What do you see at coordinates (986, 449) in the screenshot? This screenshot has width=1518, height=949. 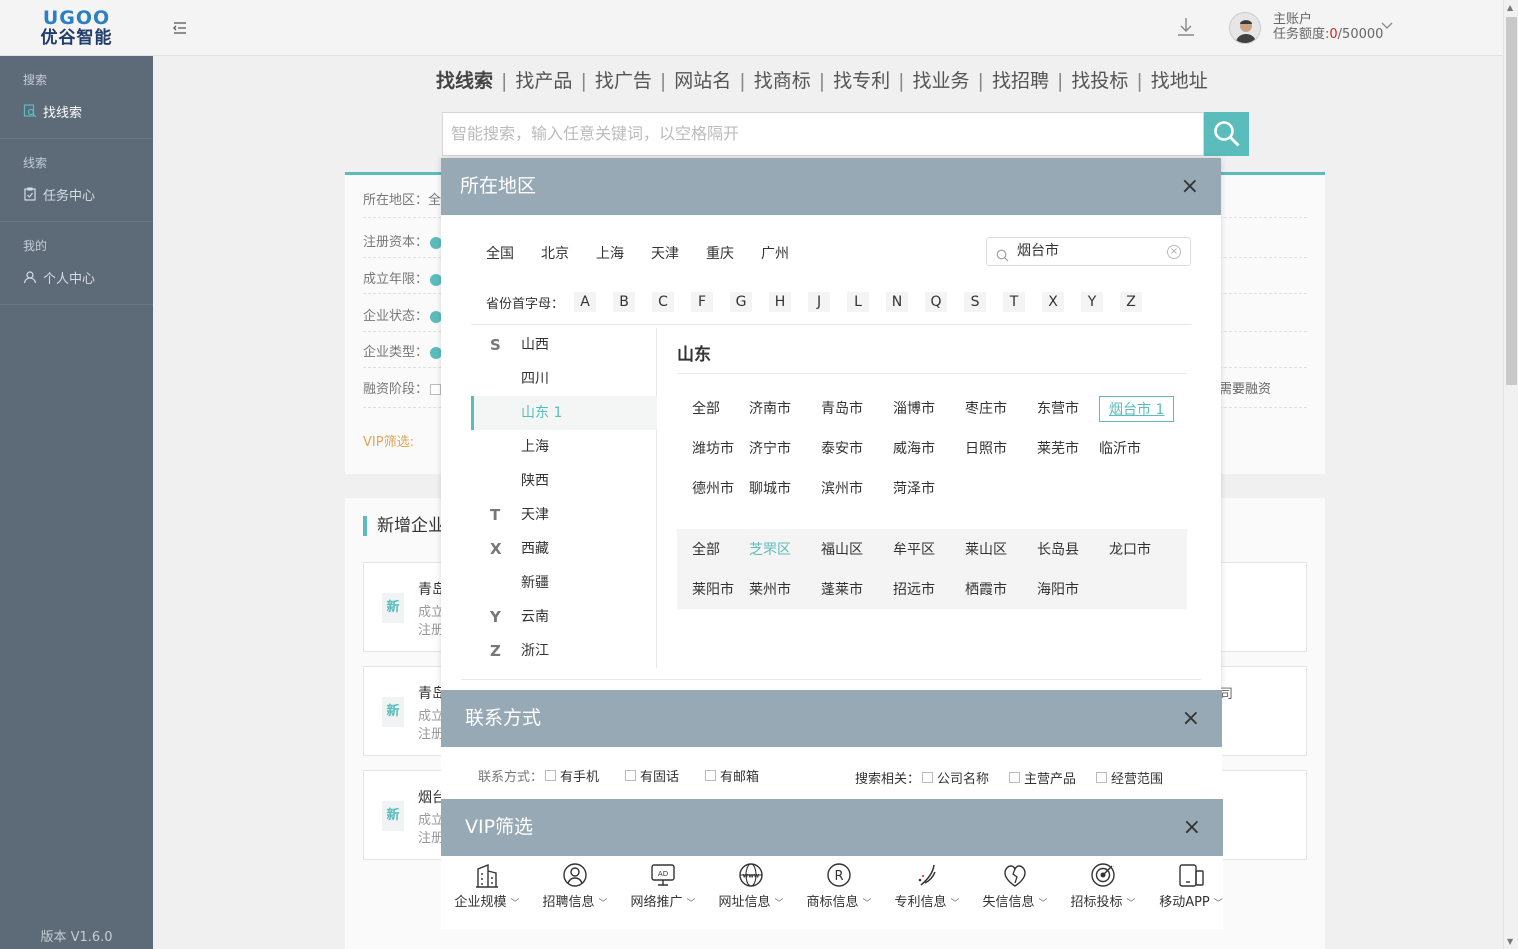 I see `city-item: 日照市` at bounding box center [986, 449].